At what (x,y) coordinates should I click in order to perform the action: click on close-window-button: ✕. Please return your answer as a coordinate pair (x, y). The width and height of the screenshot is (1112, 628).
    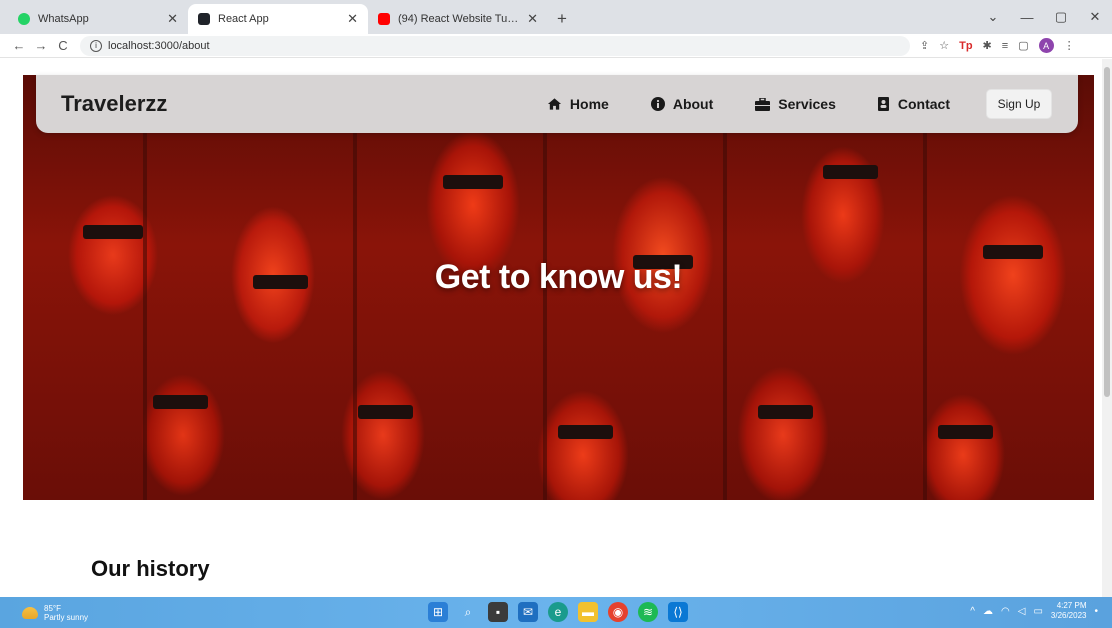
    Looking at the image, I should click on (1095, 17).